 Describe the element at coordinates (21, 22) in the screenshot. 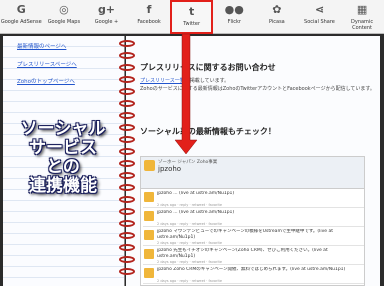

I see `toolbar-label: Google AdSense` at that location.